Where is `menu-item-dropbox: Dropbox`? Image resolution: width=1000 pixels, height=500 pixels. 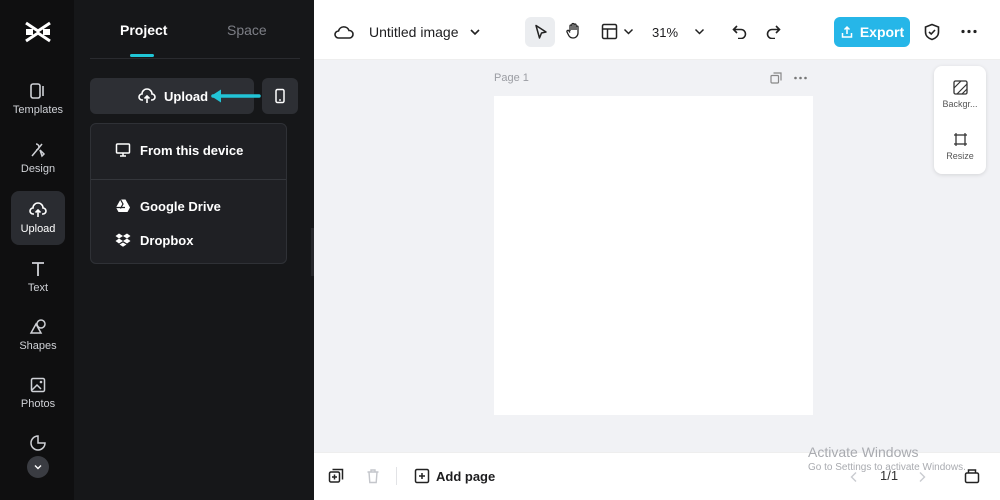
menu-item-dropbox: Dropbox is located at coordinates (154, 240).